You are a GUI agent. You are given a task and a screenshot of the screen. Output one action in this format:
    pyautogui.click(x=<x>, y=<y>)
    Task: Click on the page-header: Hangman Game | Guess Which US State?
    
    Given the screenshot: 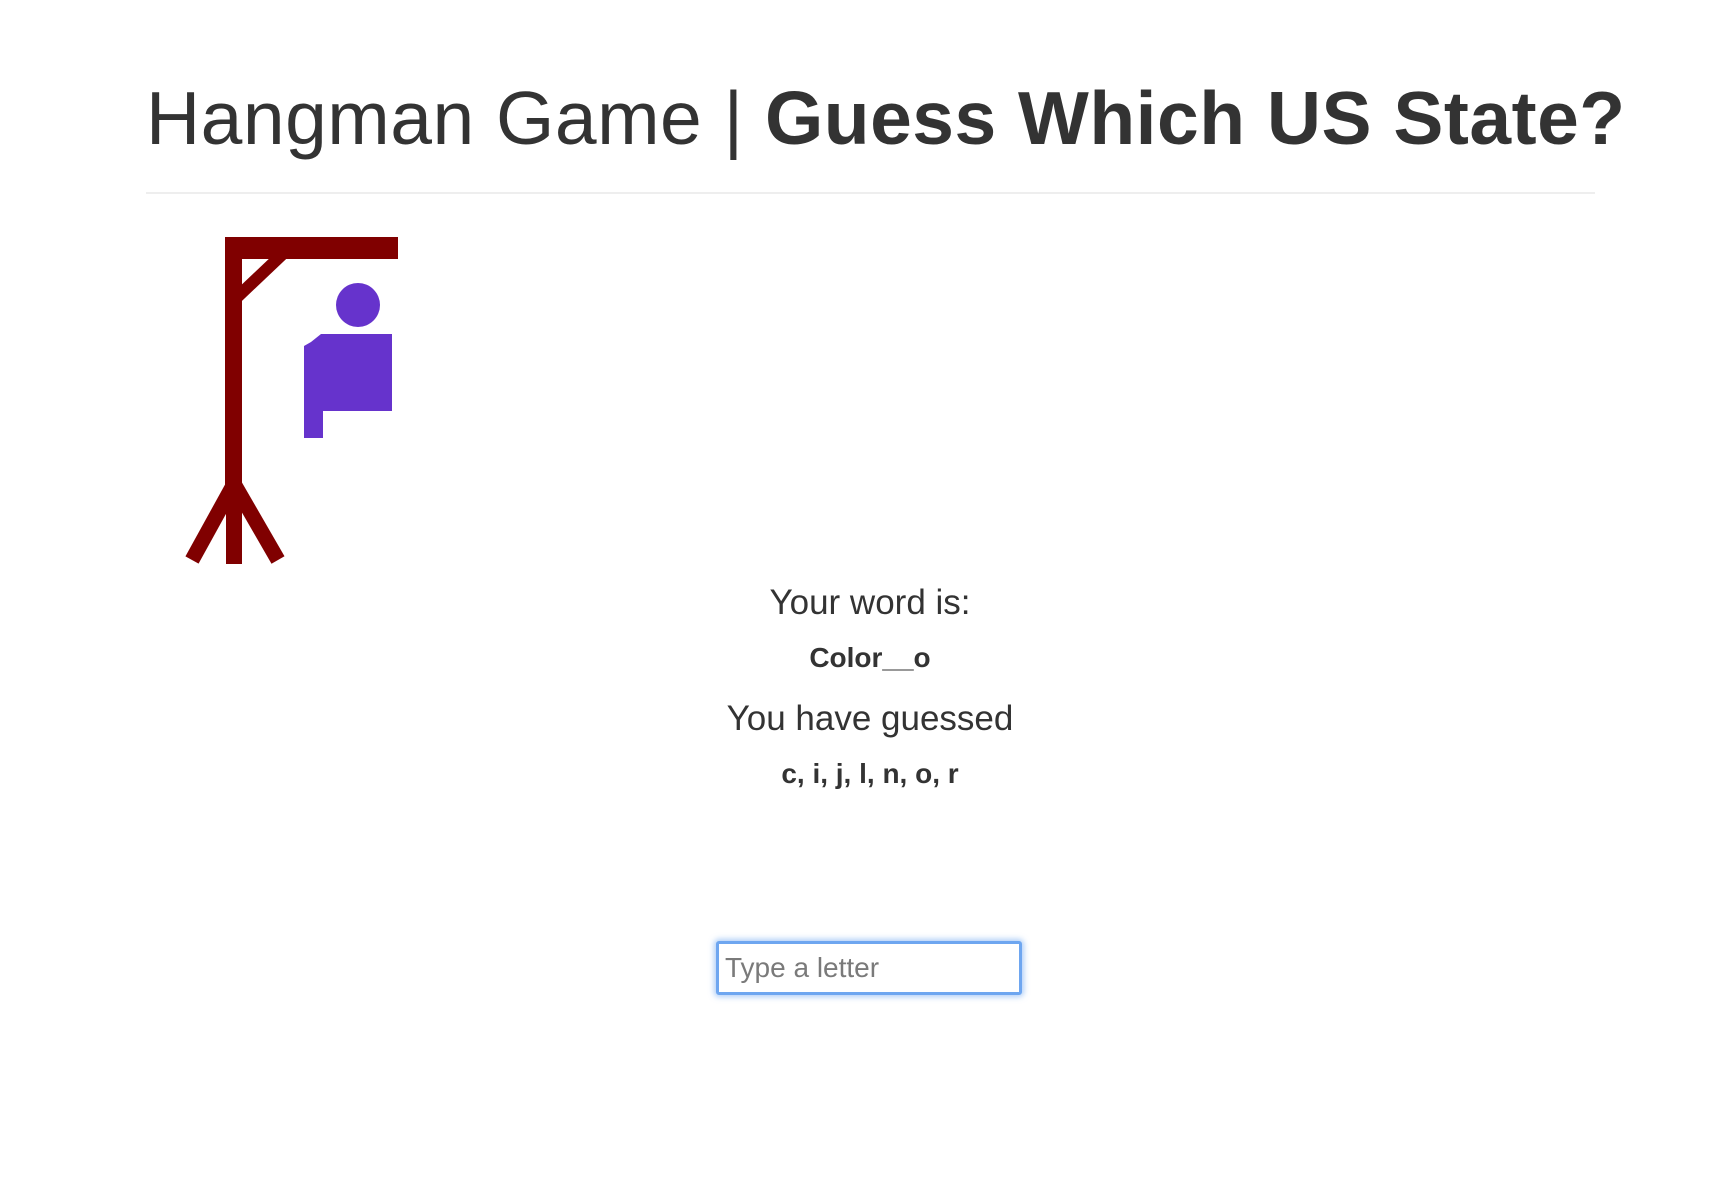 What is the action you would take?
    pyautogui.click(x=885, y=118)
    